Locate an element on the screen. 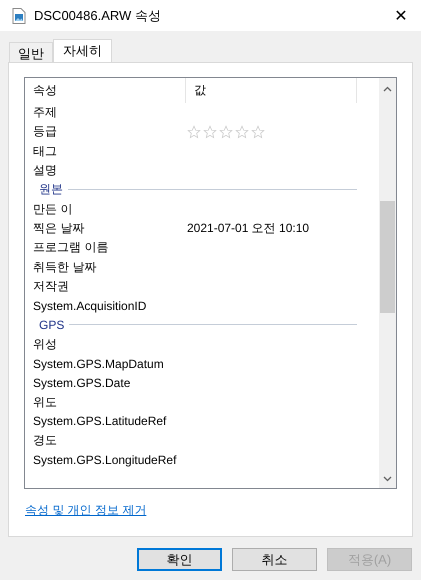 This screenshot has width=421, height=580. property-name: 경도 is located at coordinates (45, 441).